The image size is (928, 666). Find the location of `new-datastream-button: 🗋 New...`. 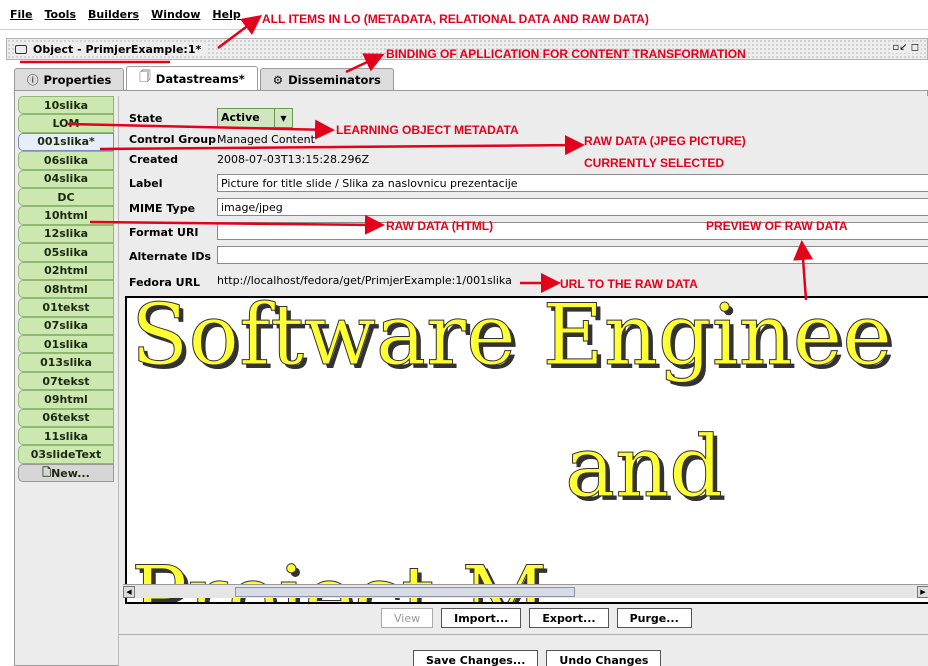

new-datastream-button: 🗋 New... is located at coordinates (66, 473).